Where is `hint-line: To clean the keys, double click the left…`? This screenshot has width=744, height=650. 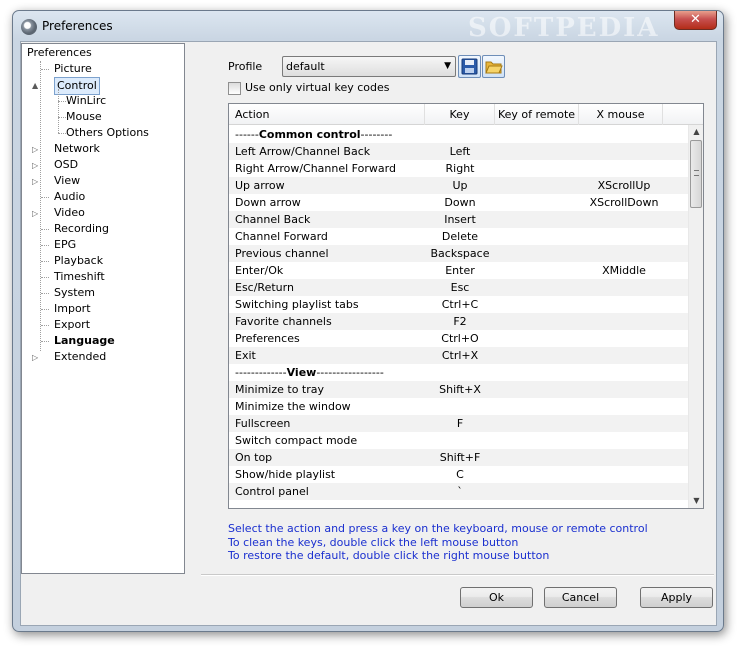
hint-line: To clean the keys, double click the left… is located at coordinates (373, 542).